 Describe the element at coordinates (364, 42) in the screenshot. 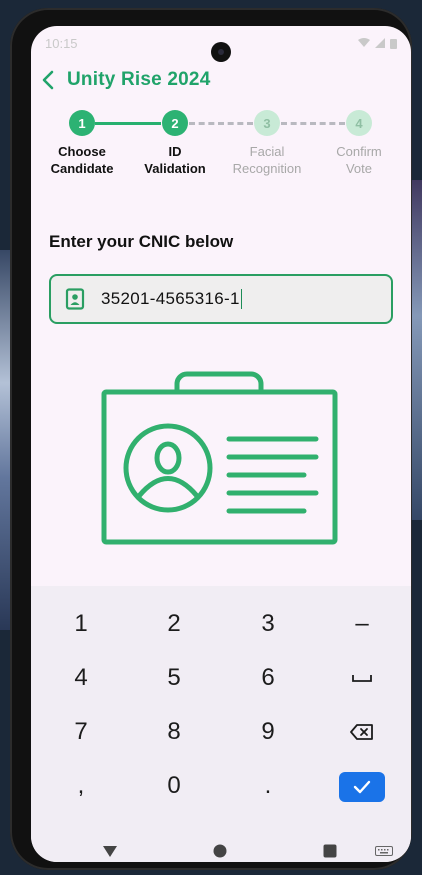

I see `wifi-icon` at that location.